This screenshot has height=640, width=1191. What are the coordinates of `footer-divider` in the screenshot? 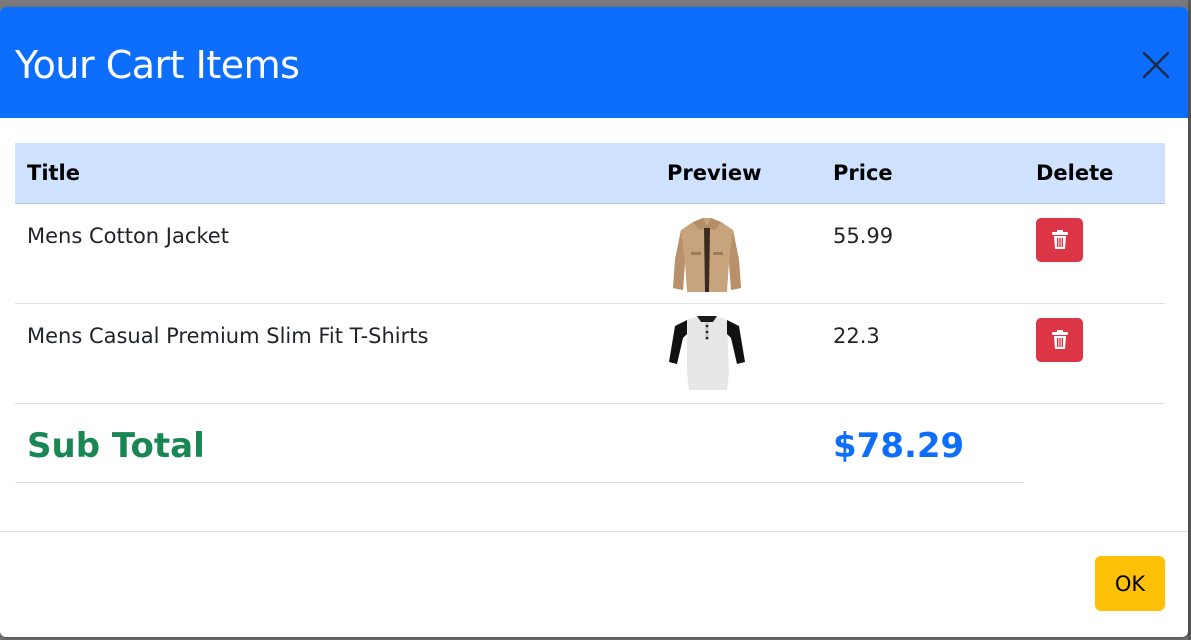 It's located at (594, 531).